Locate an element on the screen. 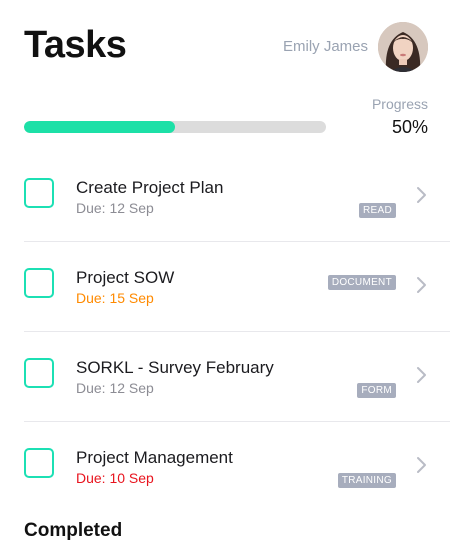 This screenshot has width=450, height=550. task-name: Project SOW is located at coordinates (125, 277).